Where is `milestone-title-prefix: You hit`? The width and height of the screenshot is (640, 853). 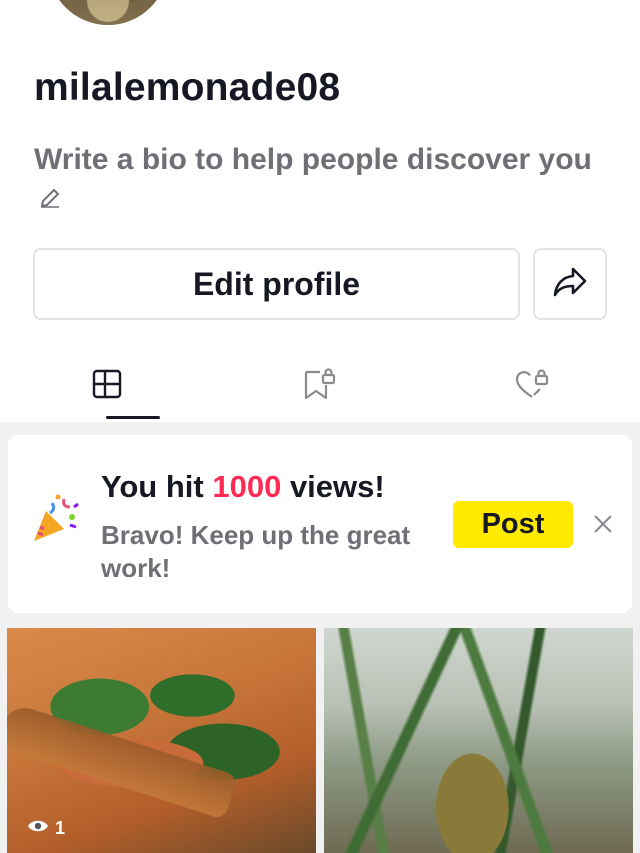 milestone-title-prefix: You hit is located at coordinates (157, 486).